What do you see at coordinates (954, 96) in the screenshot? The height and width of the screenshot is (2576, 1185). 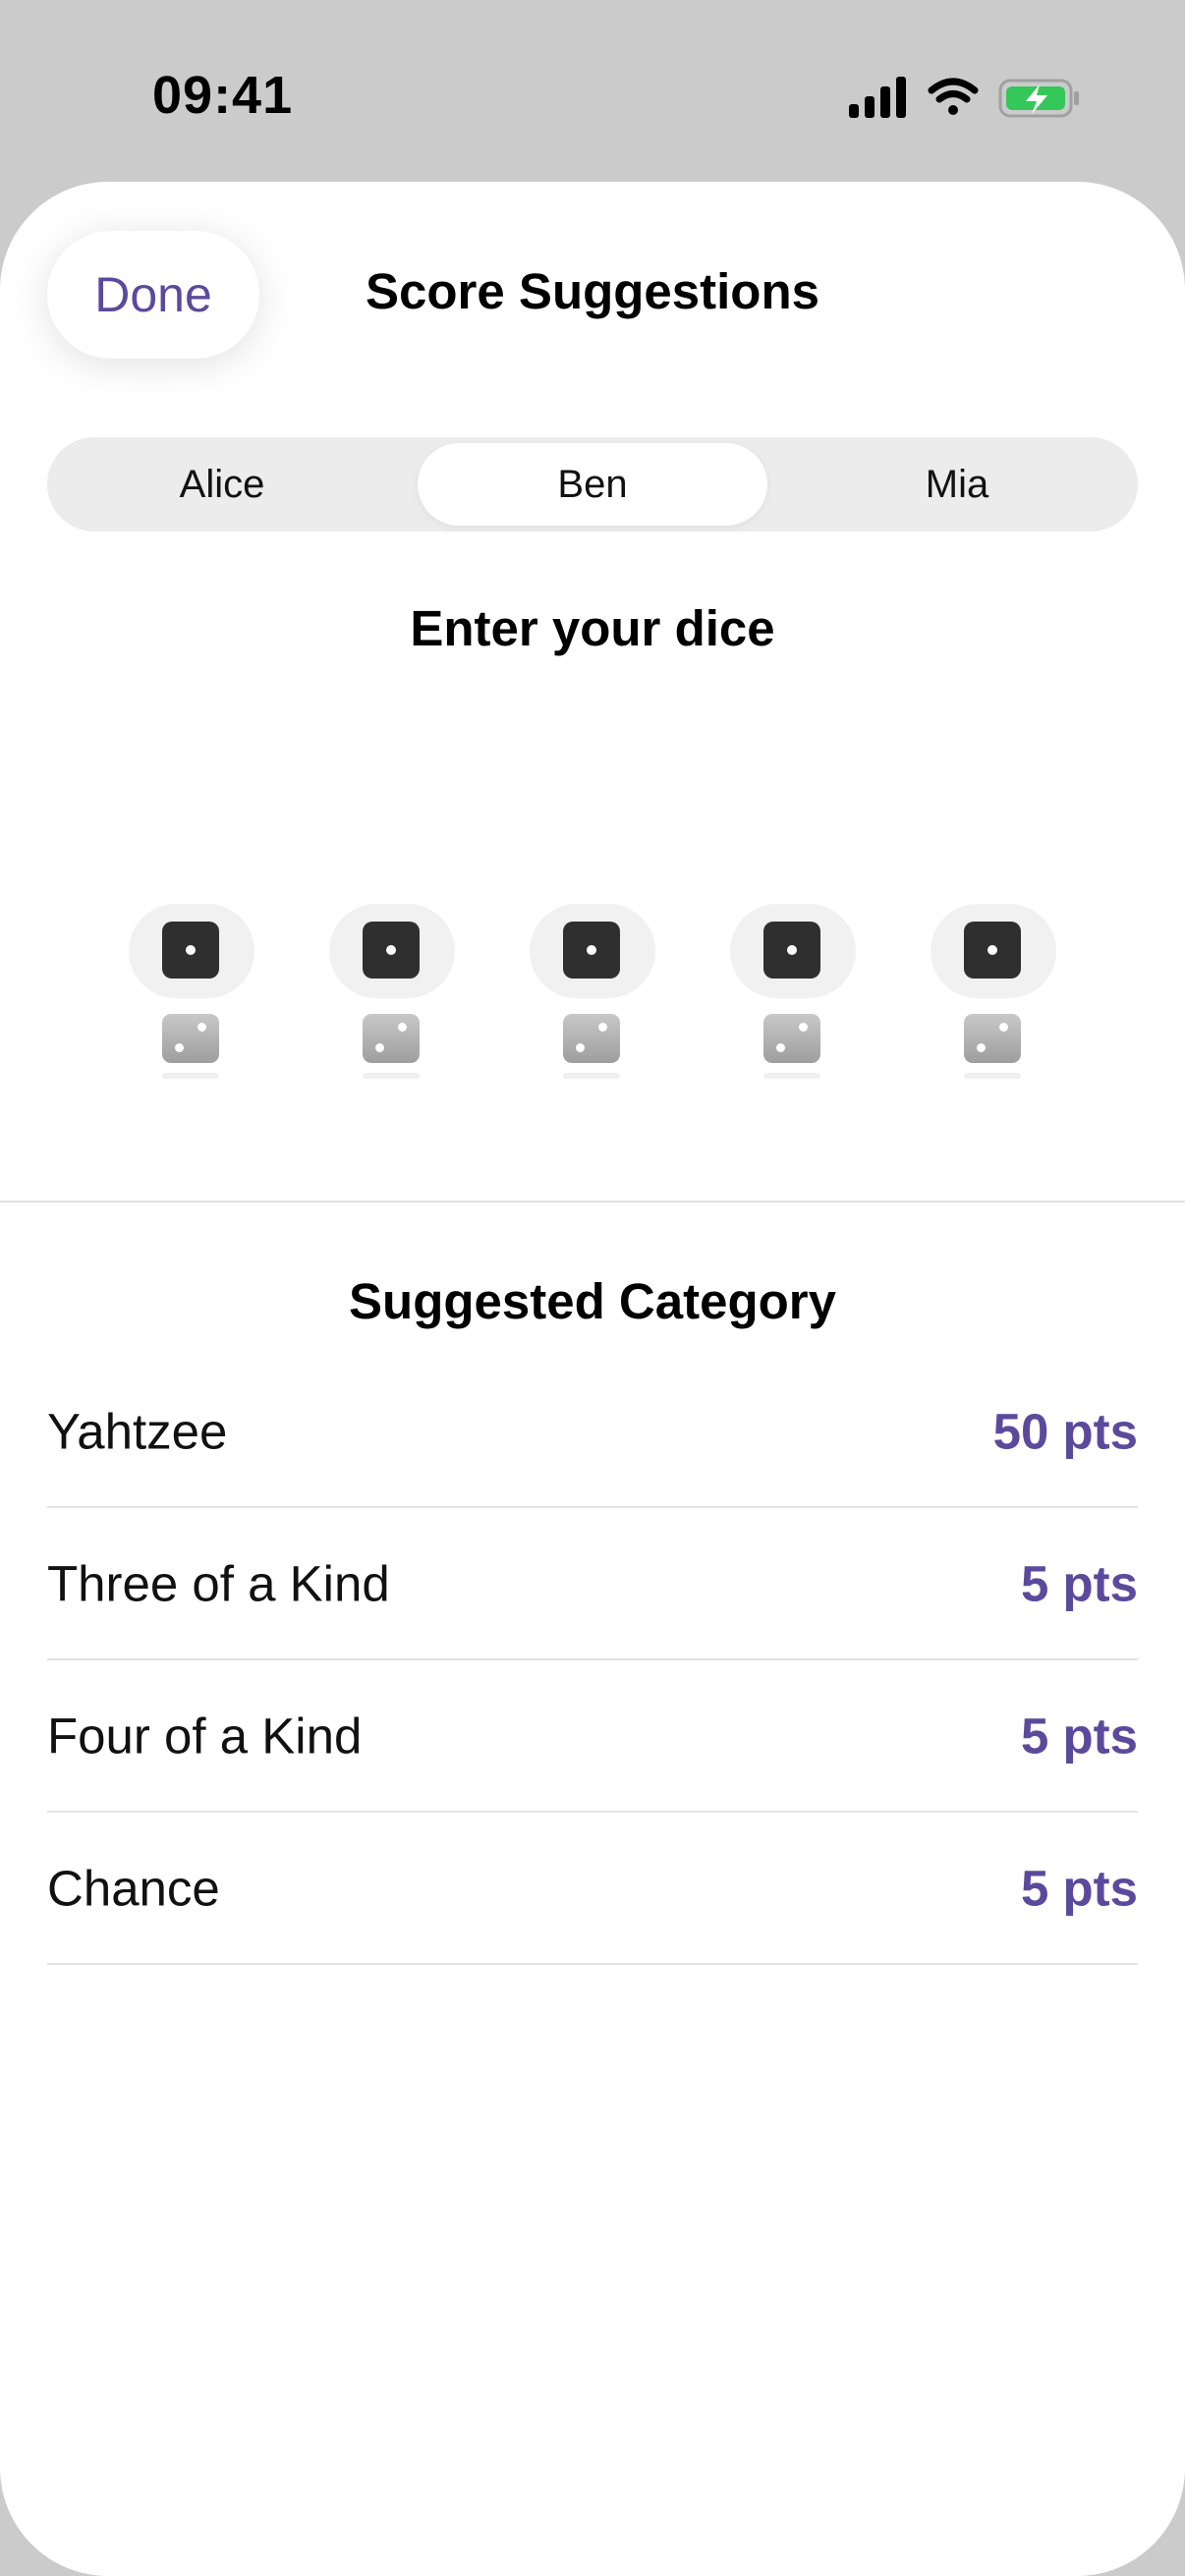 I see `wifi-icon` at bounding box center [954, 96].